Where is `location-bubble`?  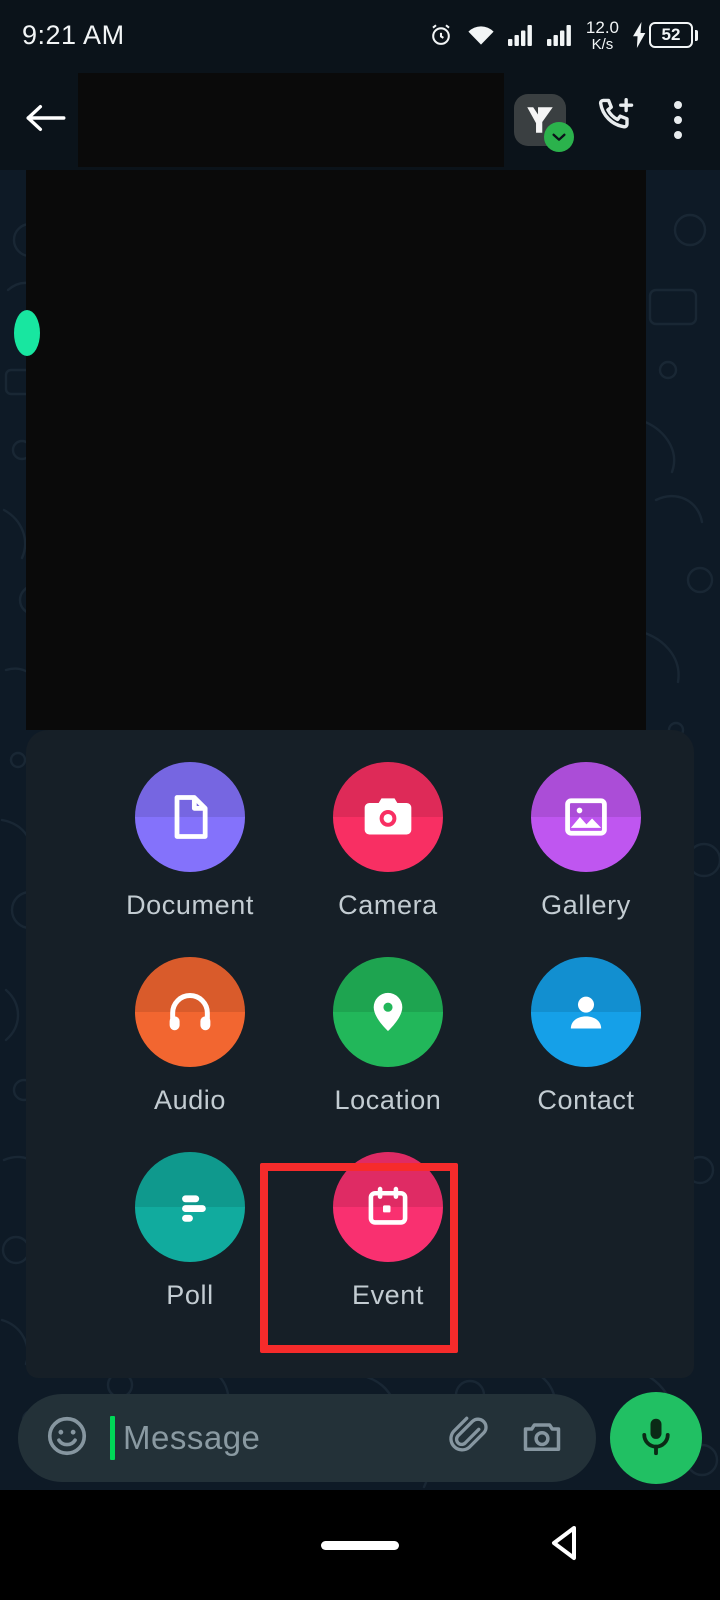 location-bubble is located at coordinates (388, 1012).